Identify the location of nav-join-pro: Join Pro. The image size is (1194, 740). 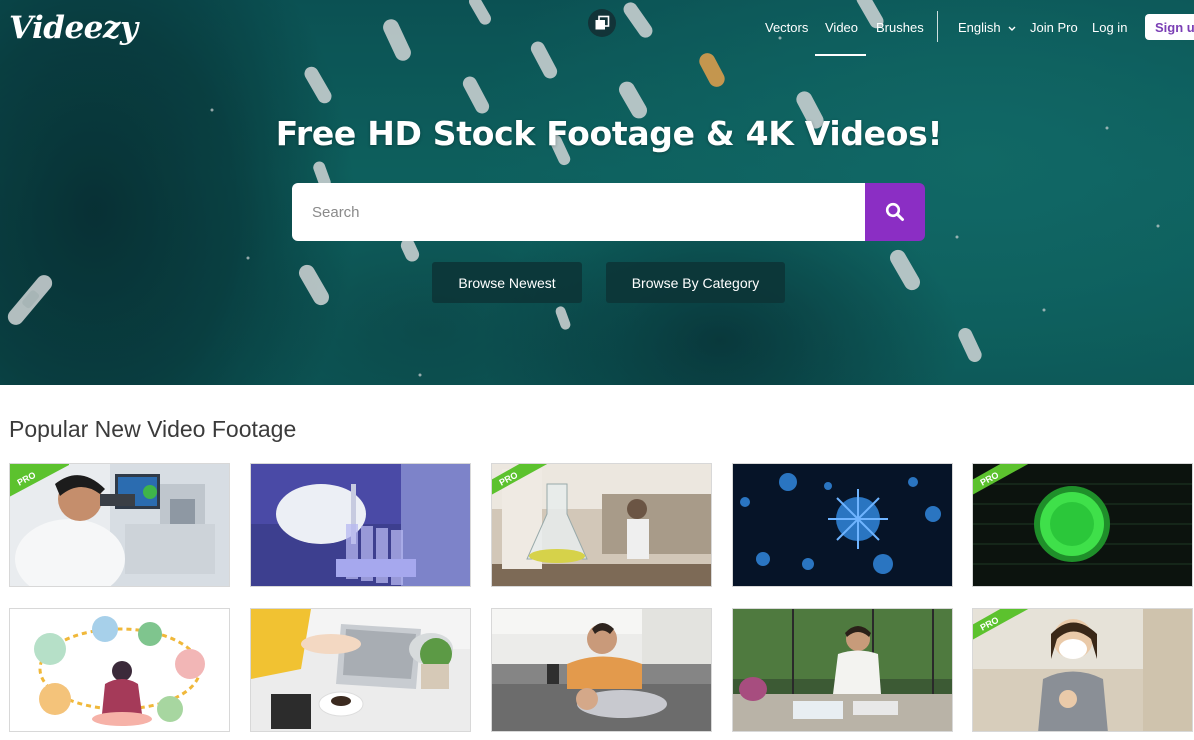
(1054, 27).